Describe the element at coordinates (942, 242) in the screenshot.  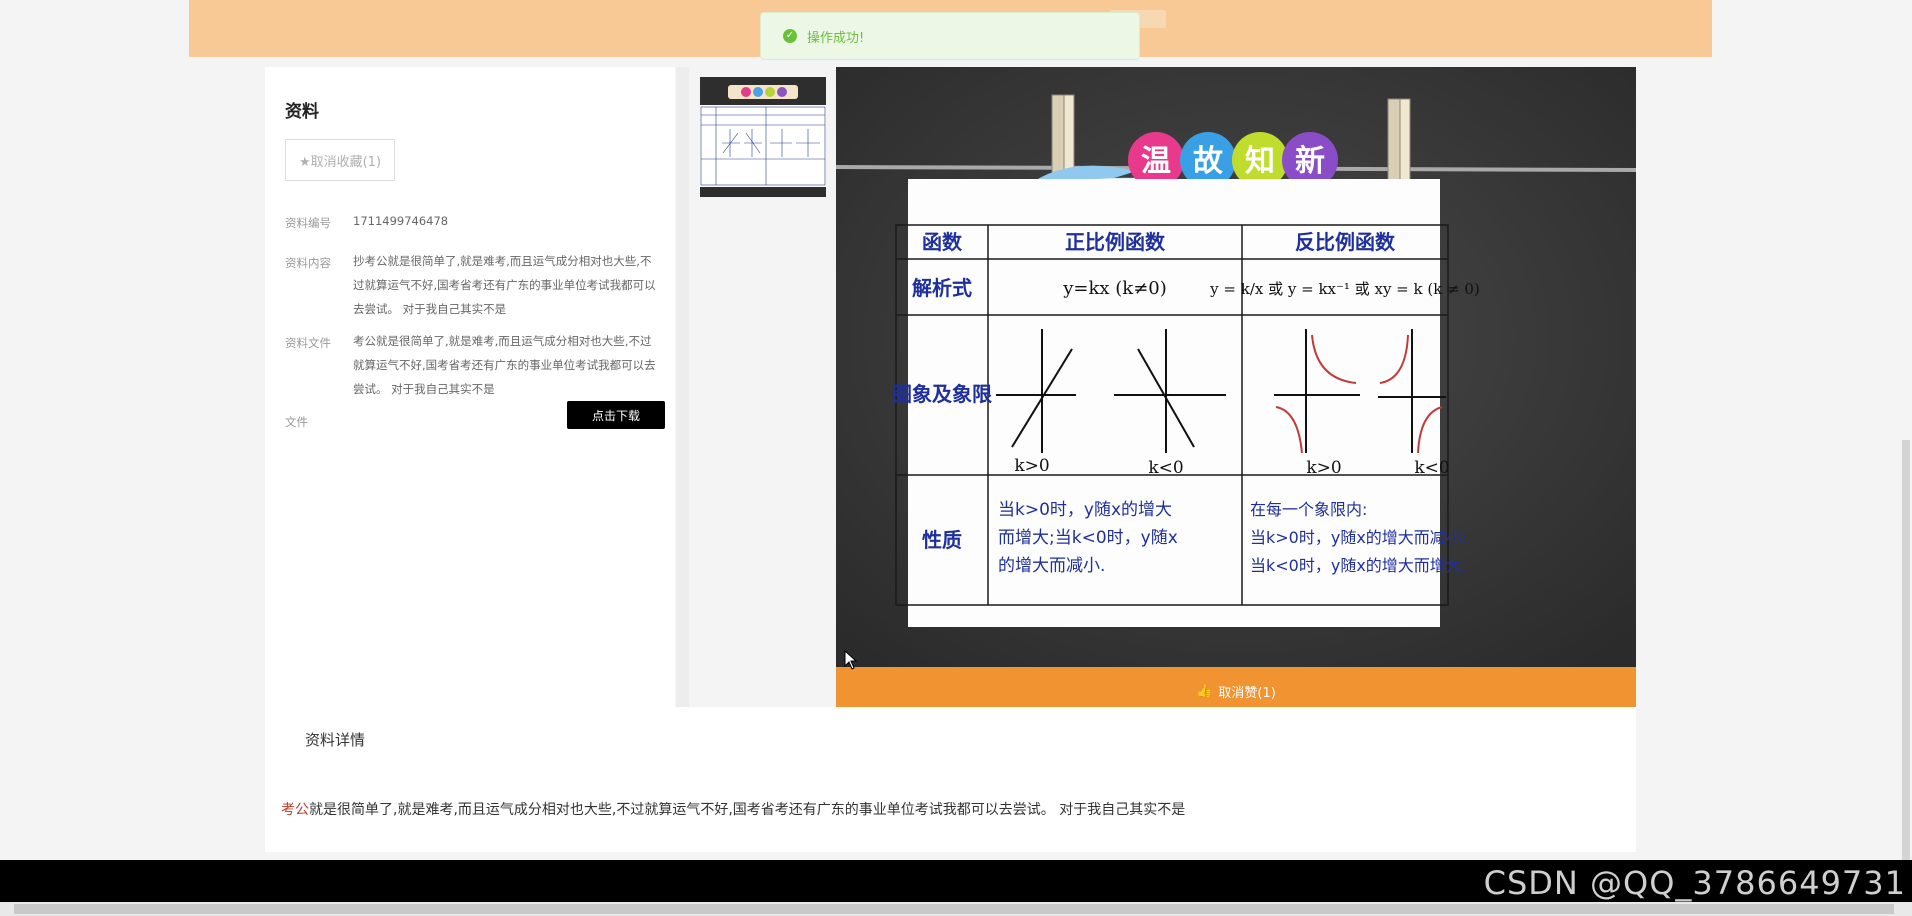
I see `table-header: 函数` at that location.